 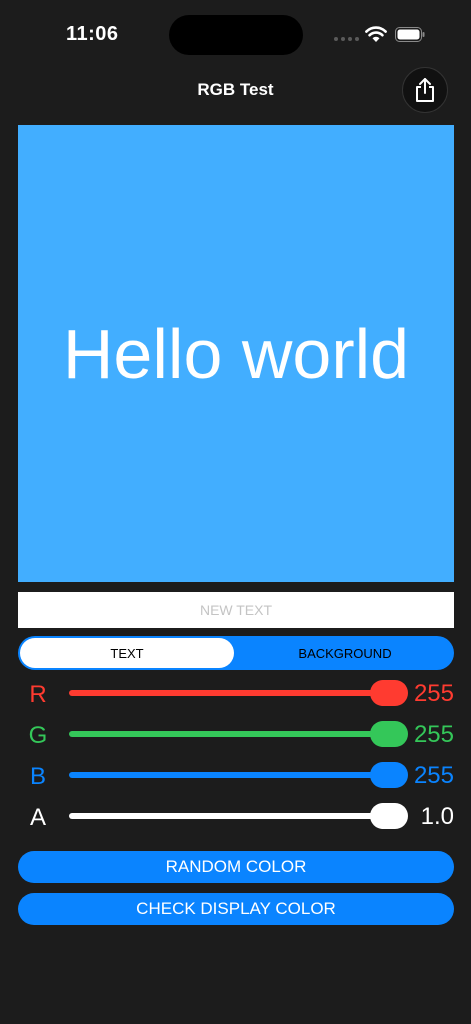 What do you see at coordinates (38, 694) in the screenshot?
I see `slider-label: R` at bounding box center [38, 694].